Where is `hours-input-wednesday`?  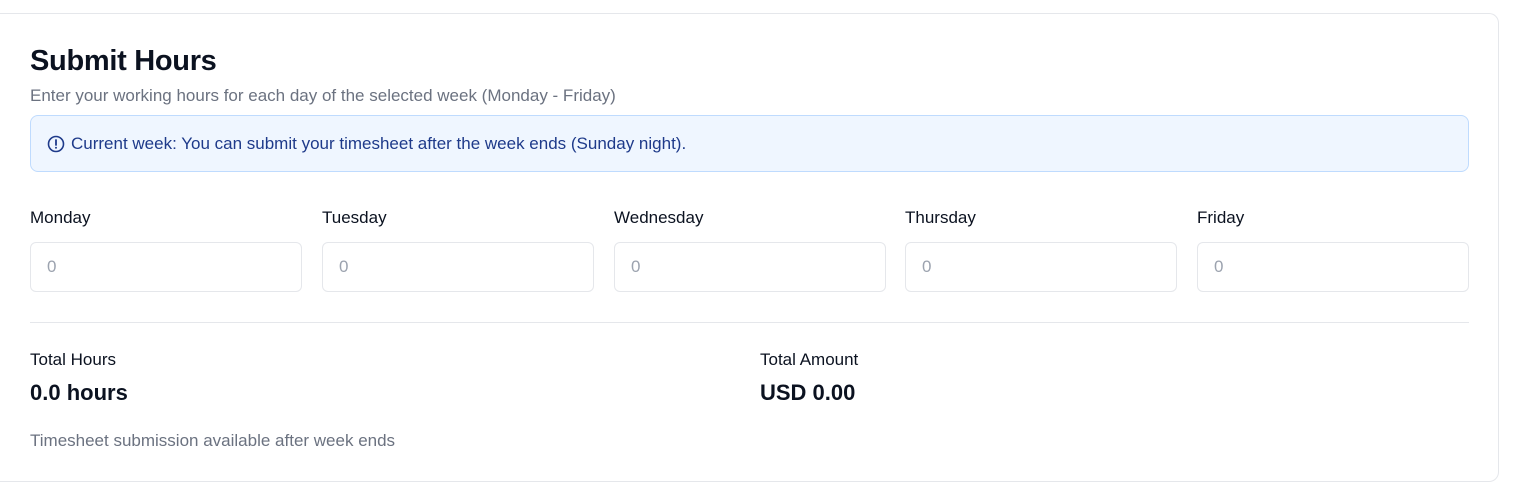 hours-input-wednesday is located at coordinates (750, 267).